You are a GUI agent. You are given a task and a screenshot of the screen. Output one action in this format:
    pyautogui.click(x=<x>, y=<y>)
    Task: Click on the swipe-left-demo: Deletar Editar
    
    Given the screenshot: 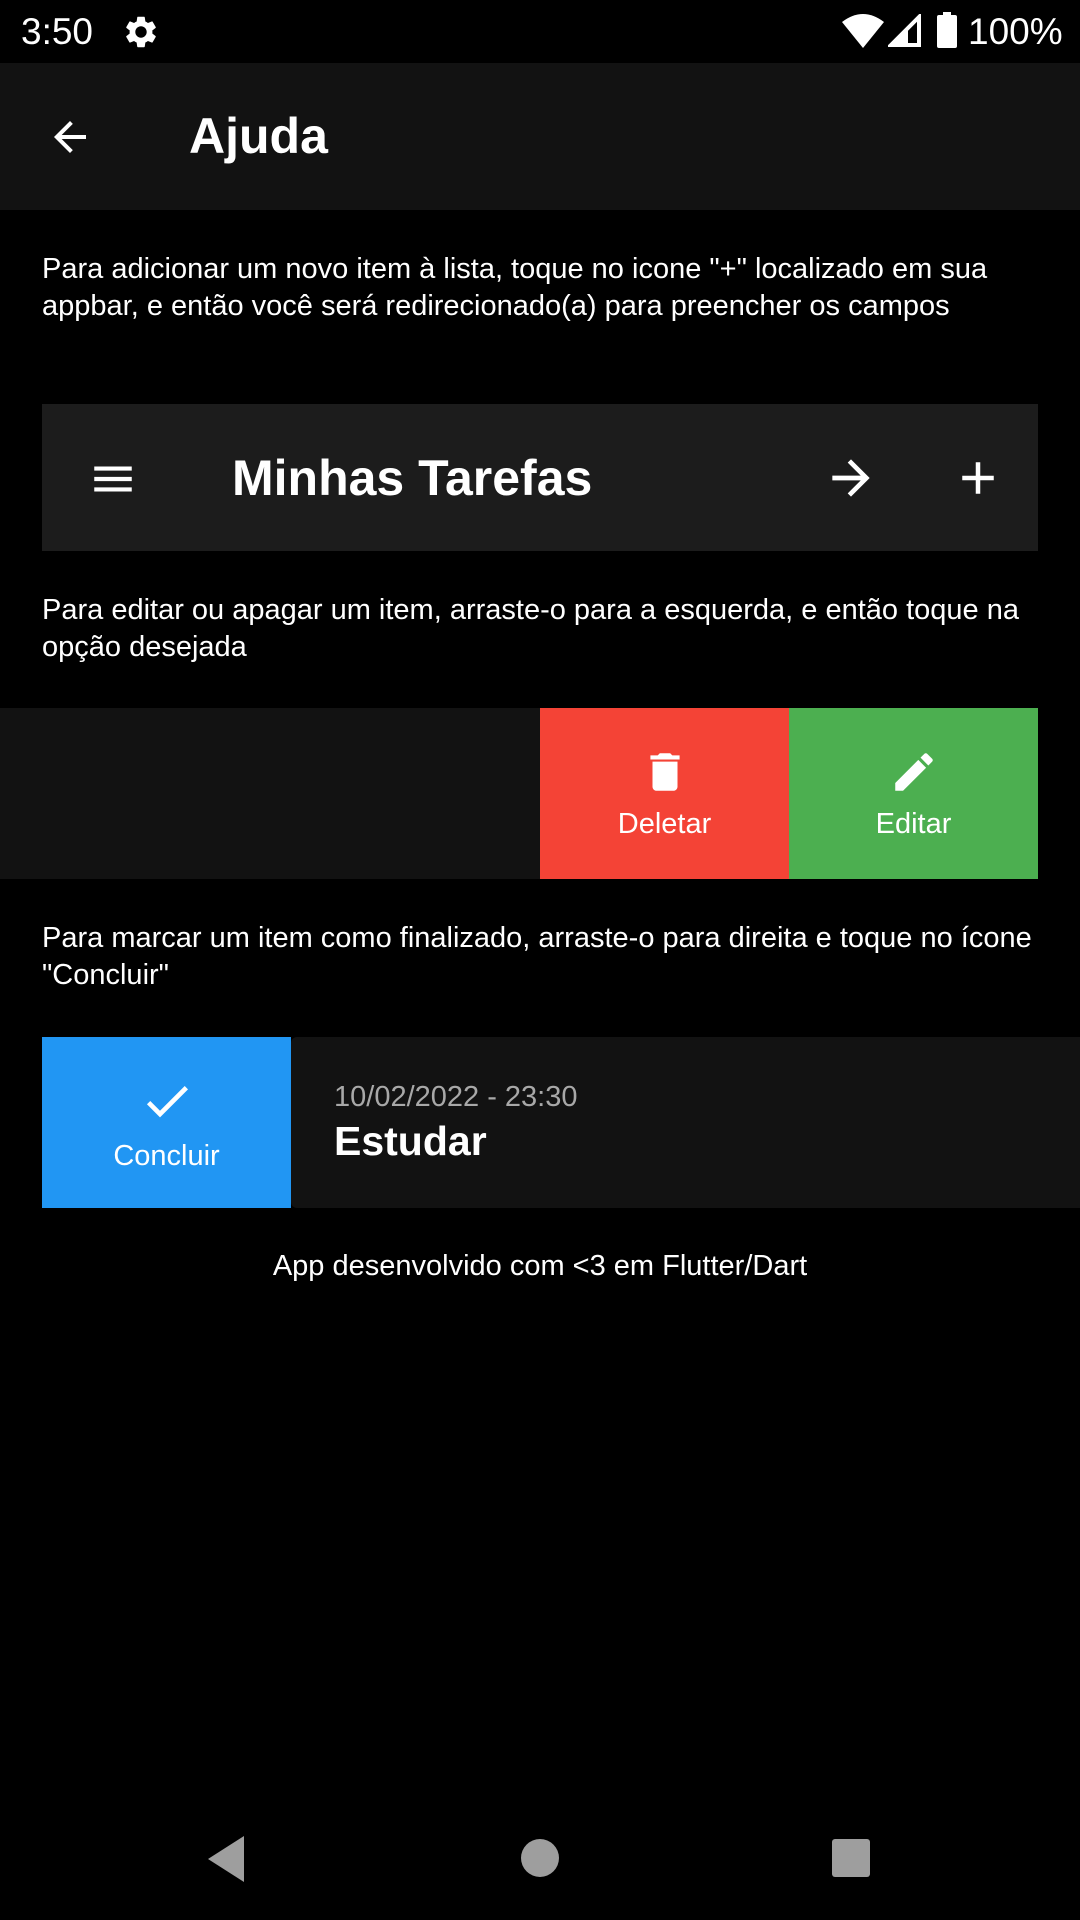 What is the action you would take?
    pyautogui.click(x=540, y=793)
    